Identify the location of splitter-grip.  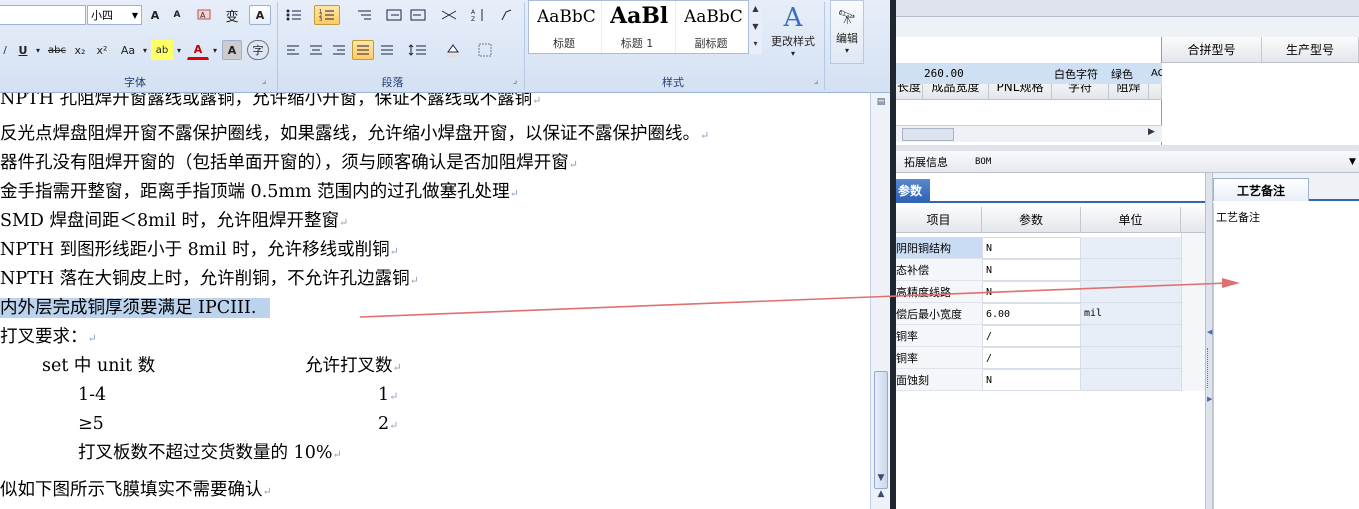
(1209, 368).